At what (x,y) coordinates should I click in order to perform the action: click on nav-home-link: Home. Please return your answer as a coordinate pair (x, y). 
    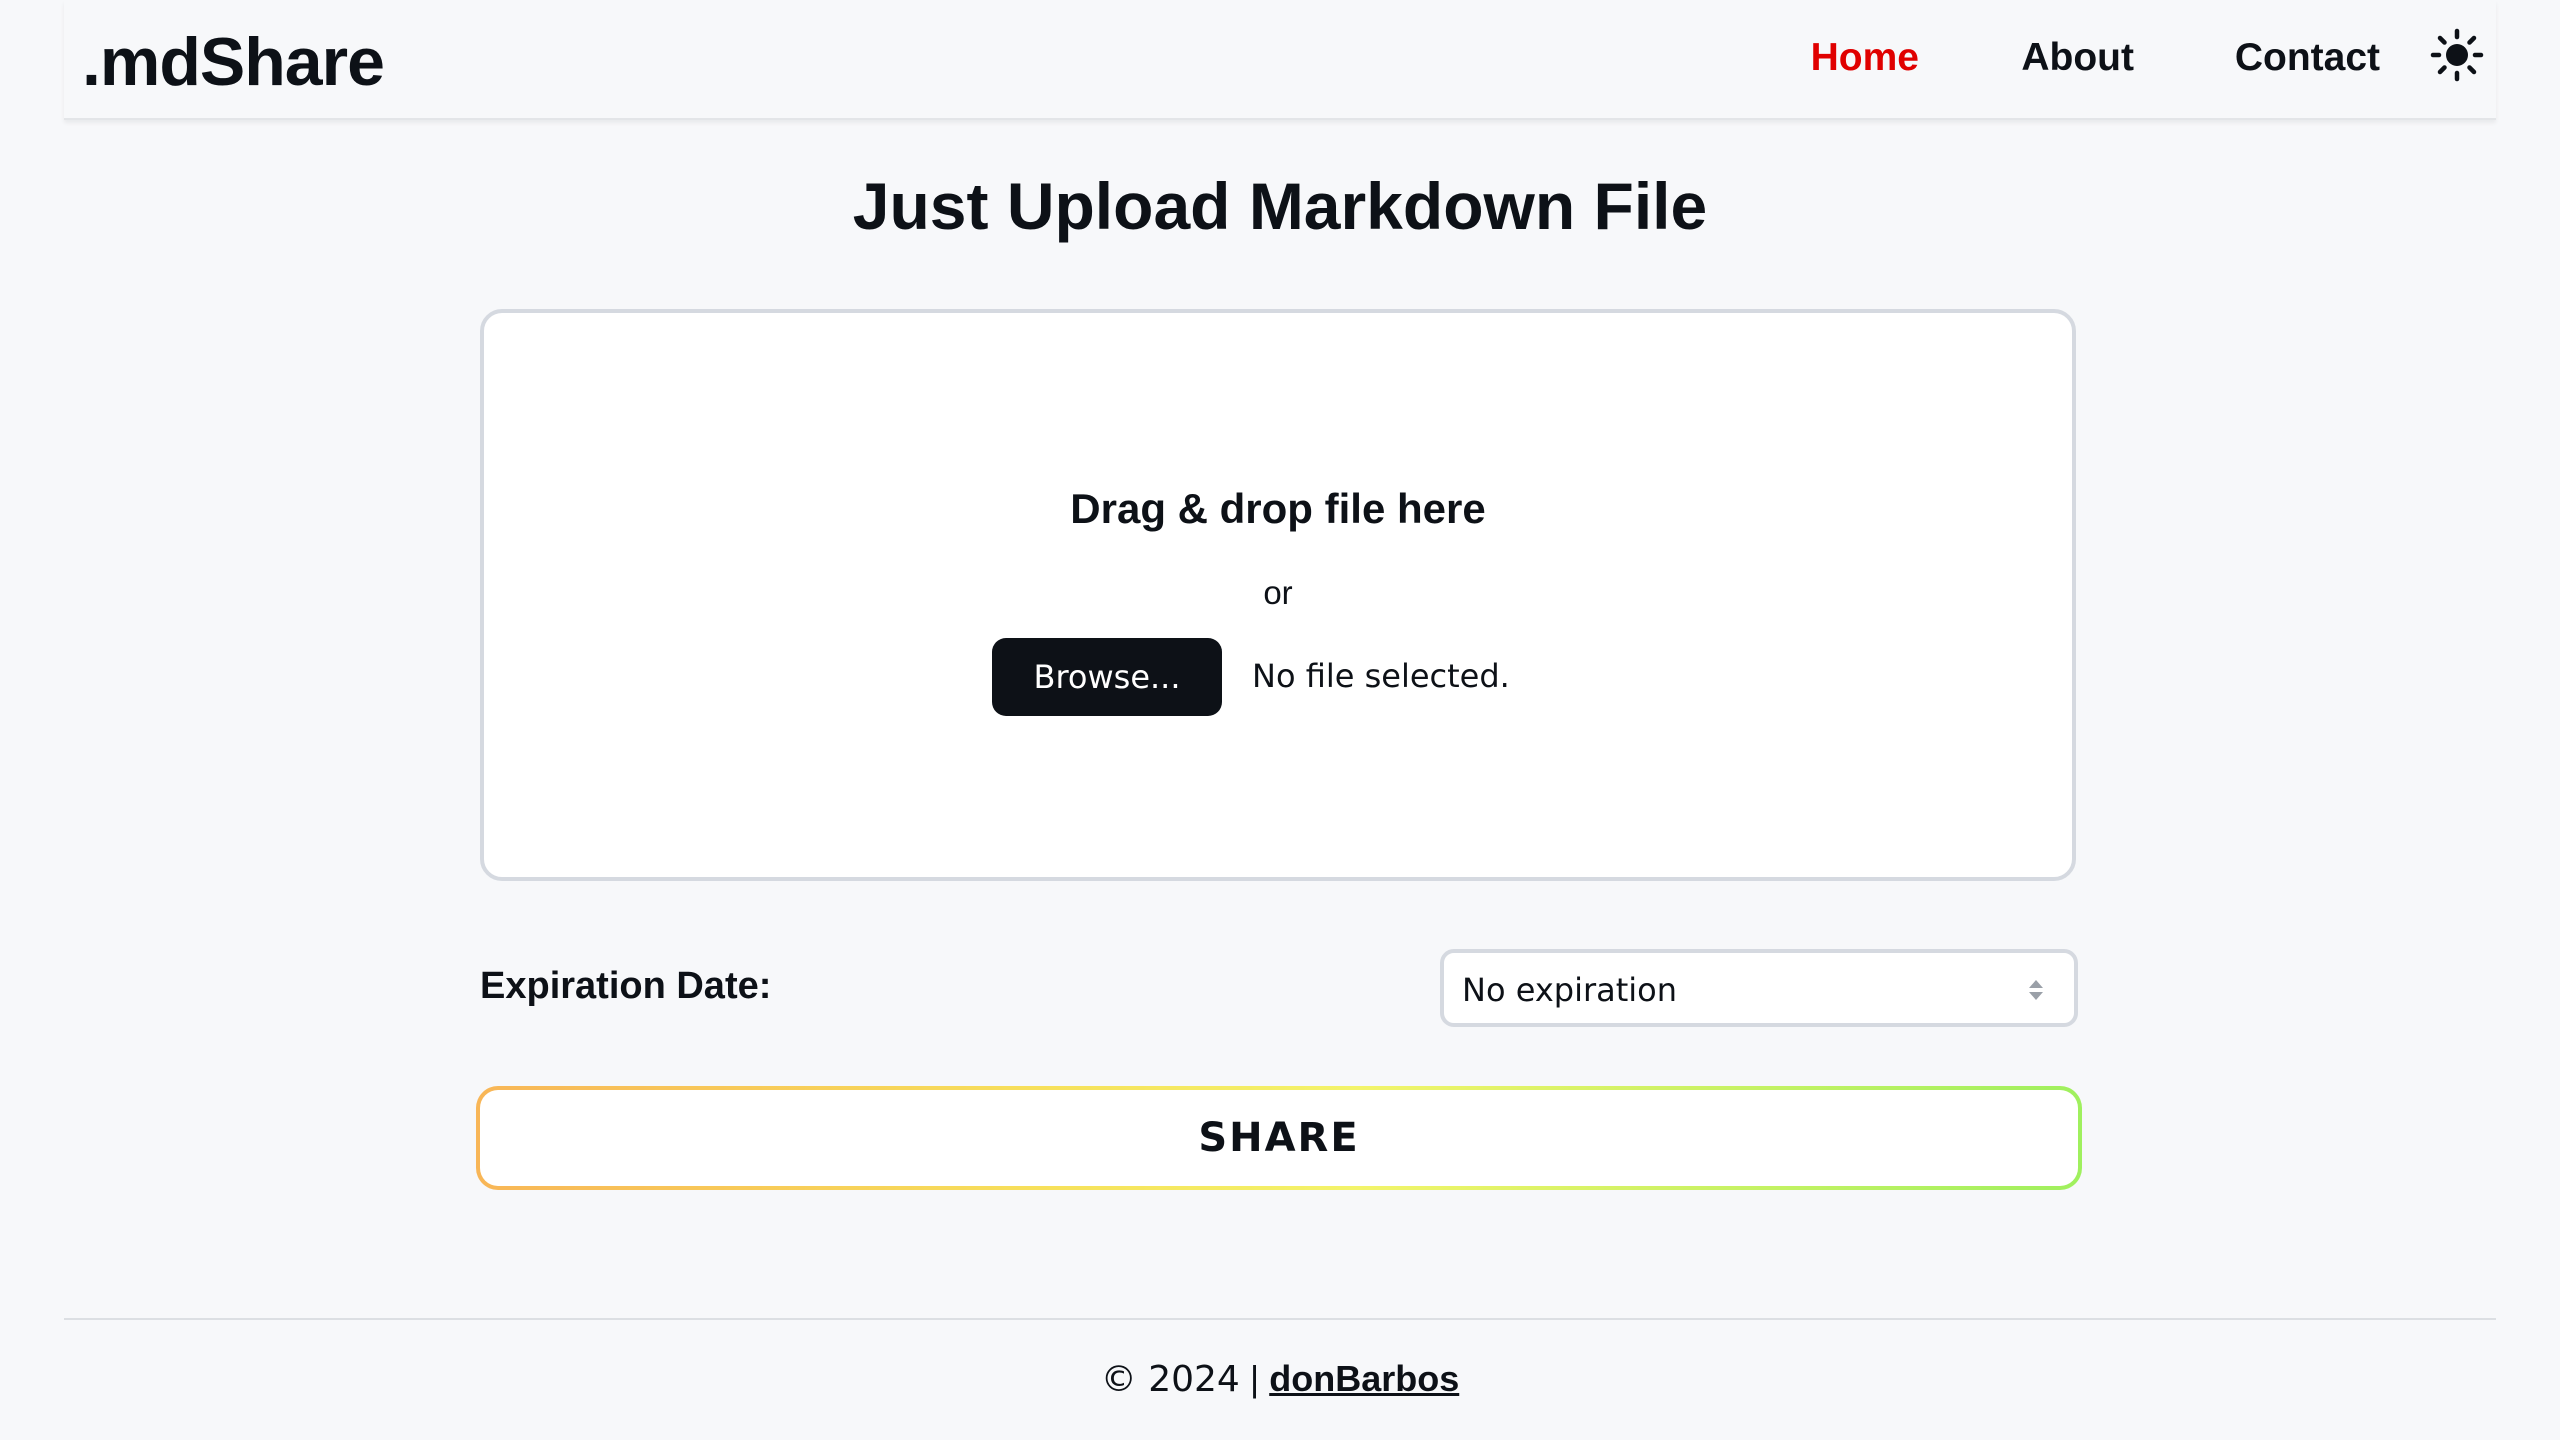
    Looking at the image, I should click on (1865, 58).